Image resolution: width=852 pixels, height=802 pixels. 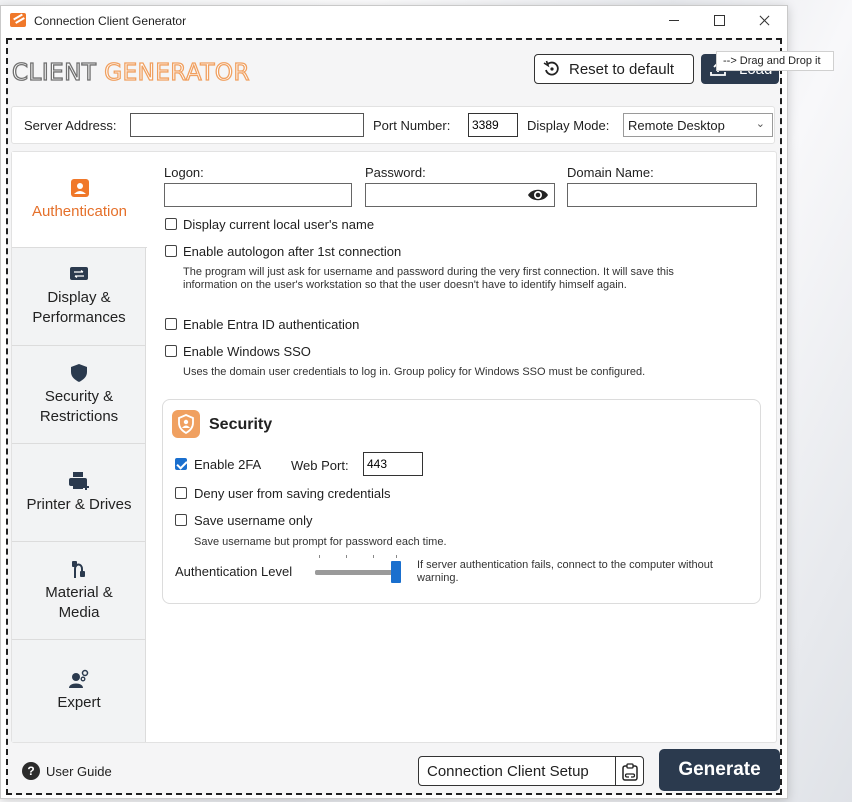 What do you see at coordinates (320, 465) in the screenshot?
I see `web-port-label: Web Port:` at bounding box center [320, 465].